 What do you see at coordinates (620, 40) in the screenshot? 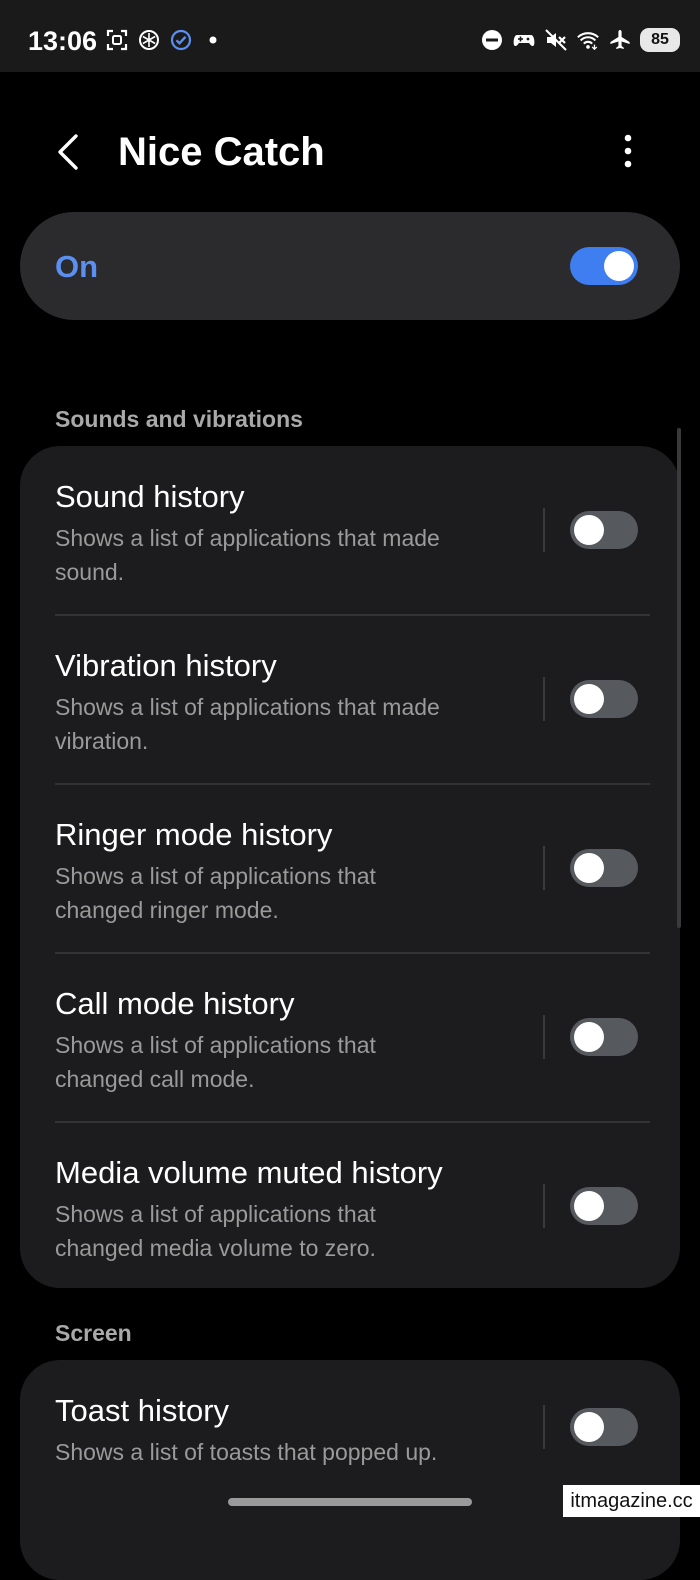
I see `airplane-icon` at bounding box center [620, 40].